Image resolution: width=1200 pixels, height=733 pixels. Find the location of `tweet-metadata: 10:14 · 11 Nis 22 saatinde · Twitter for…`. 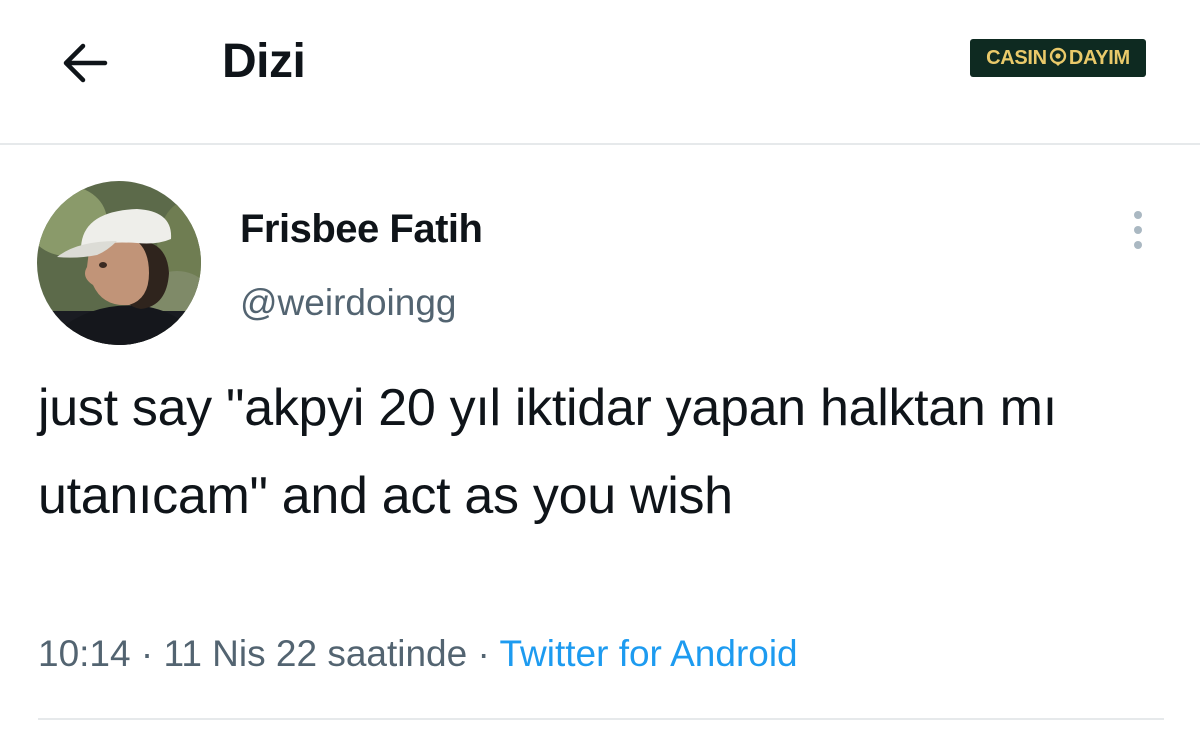

tweet-metadata: 10:14 · 11 Nis 22 saatinde · Twitter for… is located at coordinates (418, 654).